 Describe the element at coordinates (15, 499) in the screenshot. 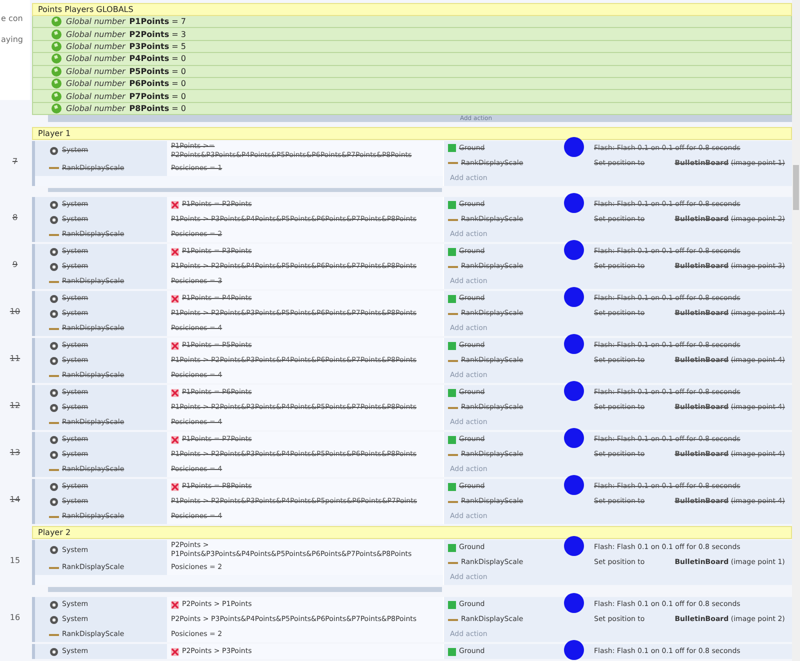

I see `event-number: 14` at that location.